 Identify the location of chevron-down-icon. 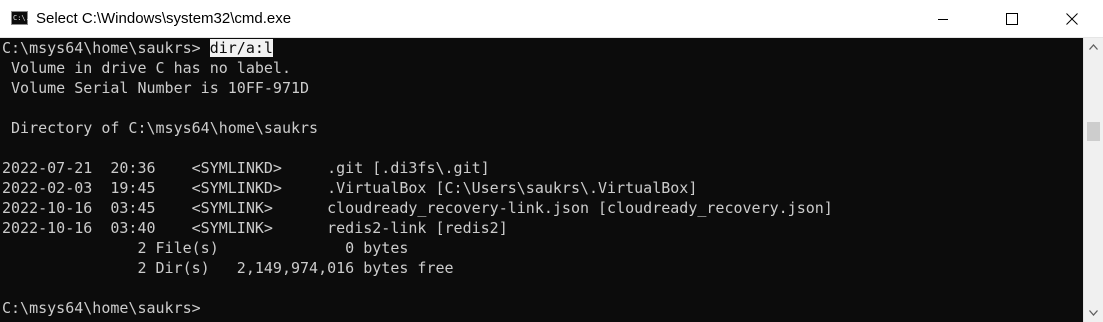
(1093, 312).